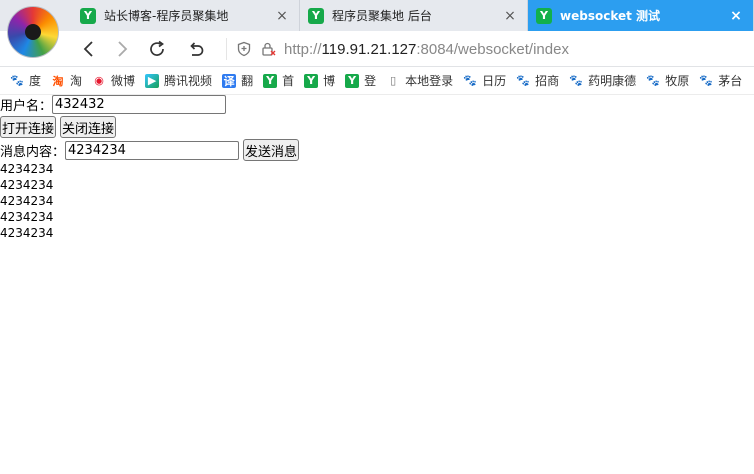 The height and width of the screenshot is (474, 754). I want to click on tab-title: 程序员聚集地 后台, so click(382, 16).